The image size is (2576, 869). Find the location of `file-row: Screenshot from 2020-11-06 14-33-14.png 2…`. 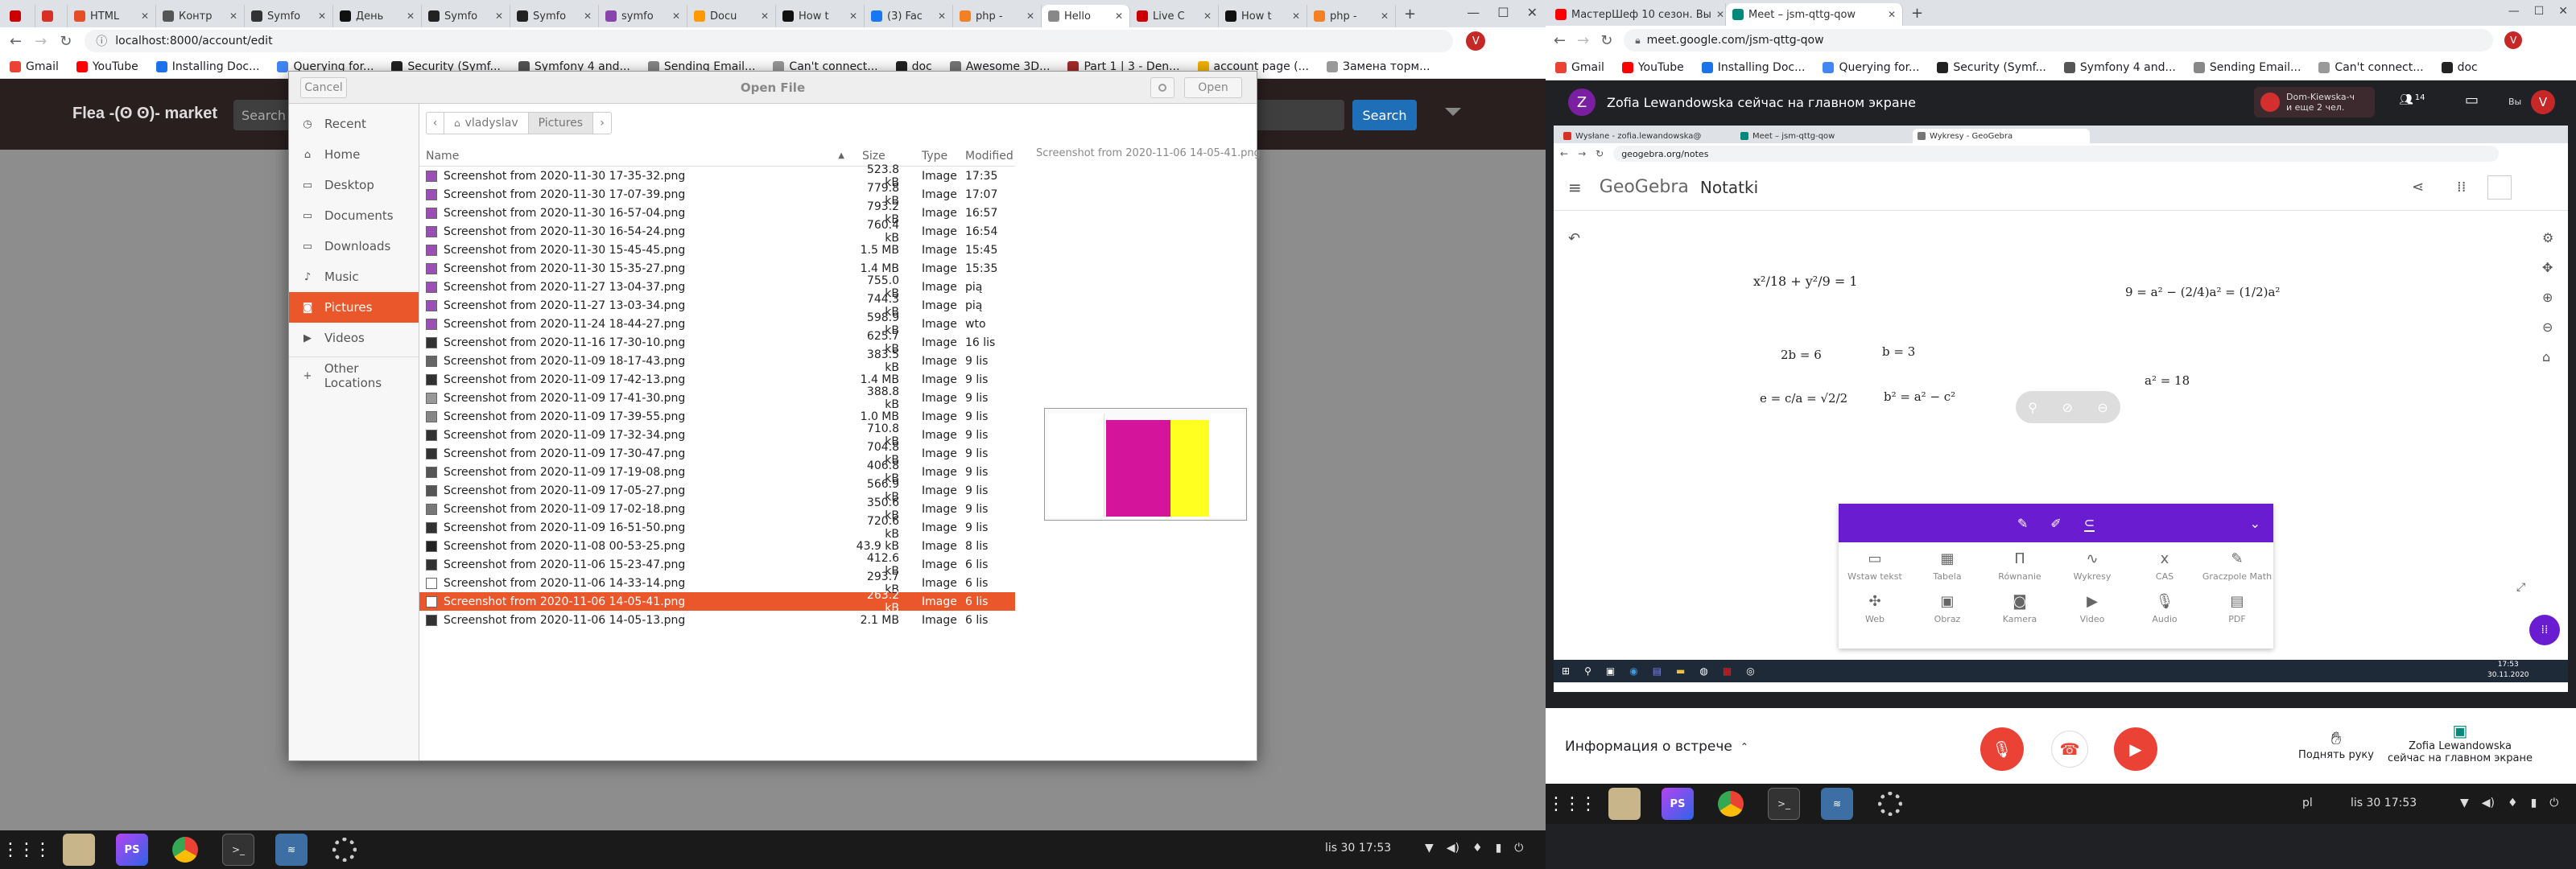

file-row: Screenshot from 2020-11-06 14-33-14.png 2… is located at coordinates (717, 583).